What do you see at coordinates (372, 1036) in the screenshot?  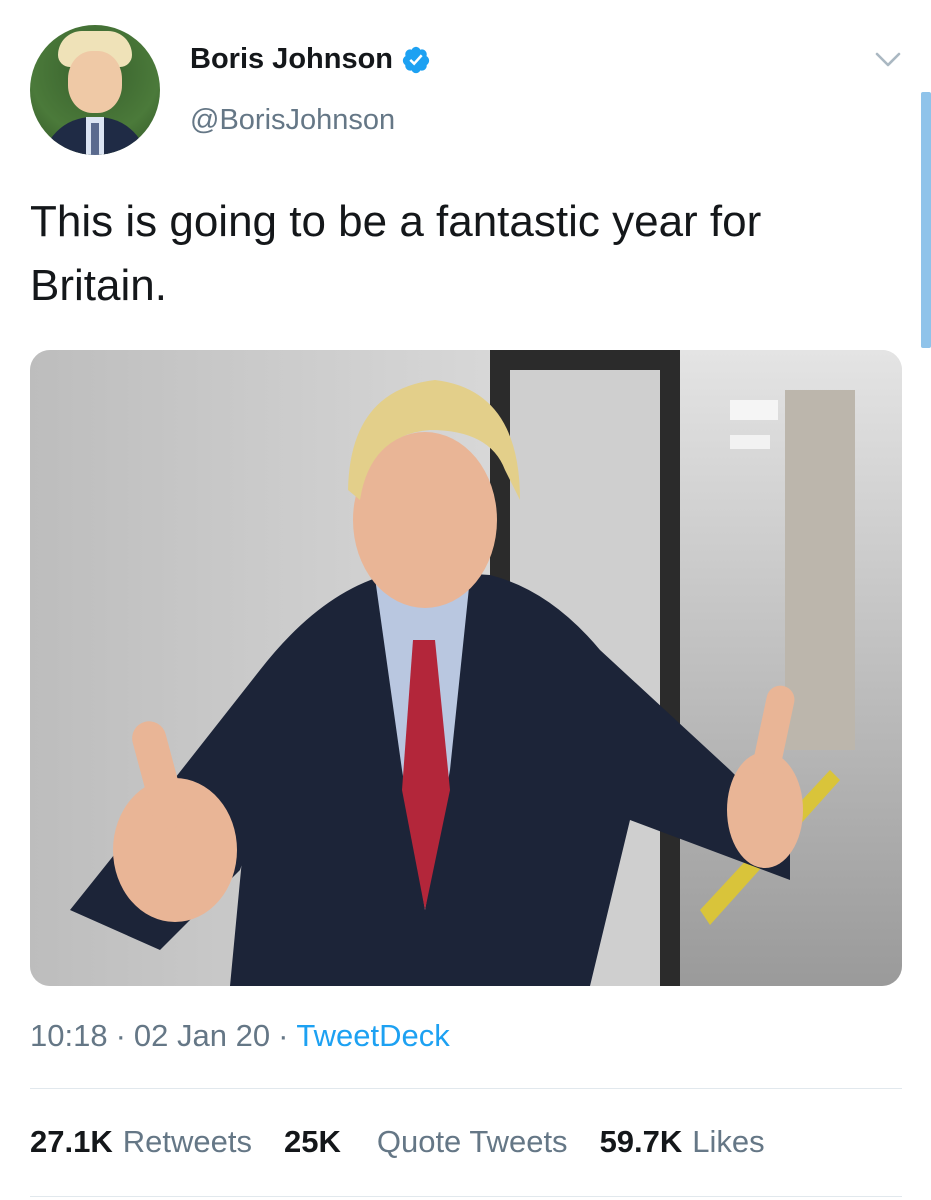 I see `tweet-source-link: TweetDeck` at bounding box center [372, 1036].